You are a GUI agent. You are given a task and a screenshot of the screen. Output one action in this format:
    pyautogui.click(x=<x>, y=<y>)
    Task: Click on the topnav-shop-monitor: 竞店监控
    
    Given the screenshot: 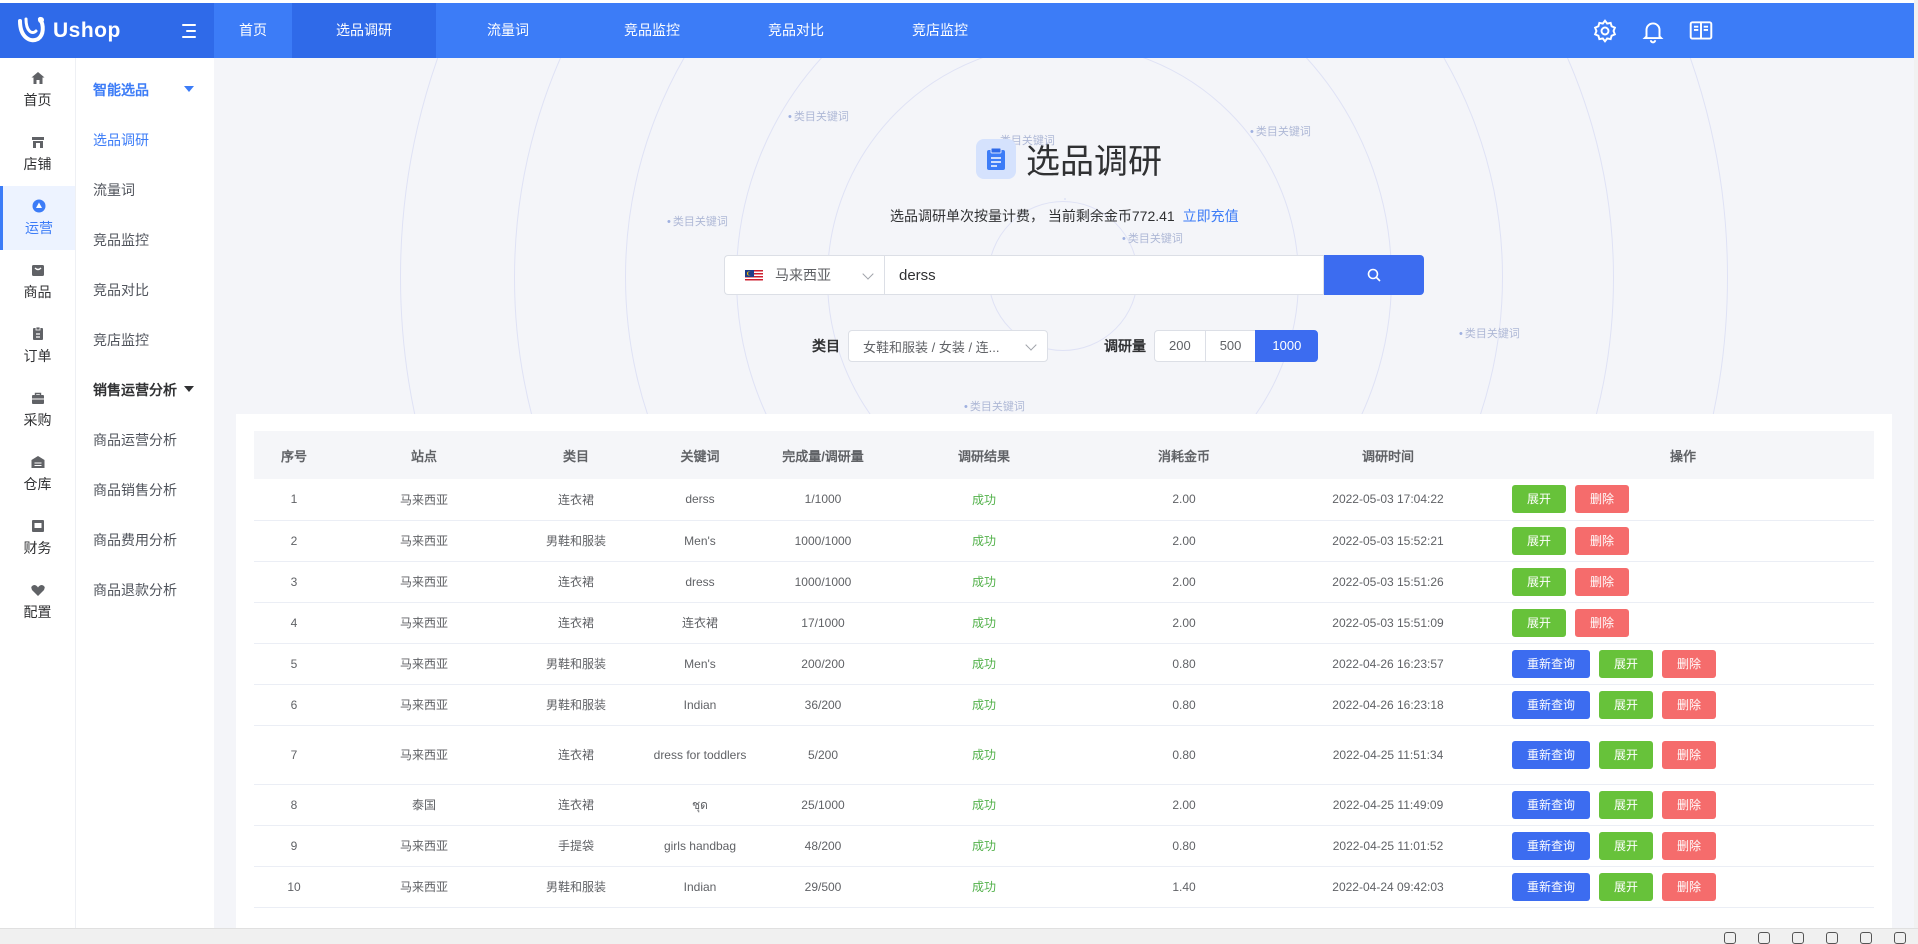 What is the action you would take?
    pyautogui.click(x=940, y=30)
    